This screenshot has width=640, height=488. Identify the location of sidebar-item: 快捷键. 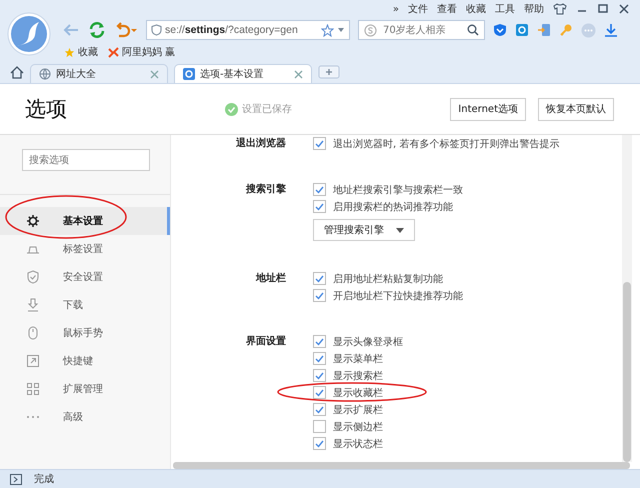
(85, 361).